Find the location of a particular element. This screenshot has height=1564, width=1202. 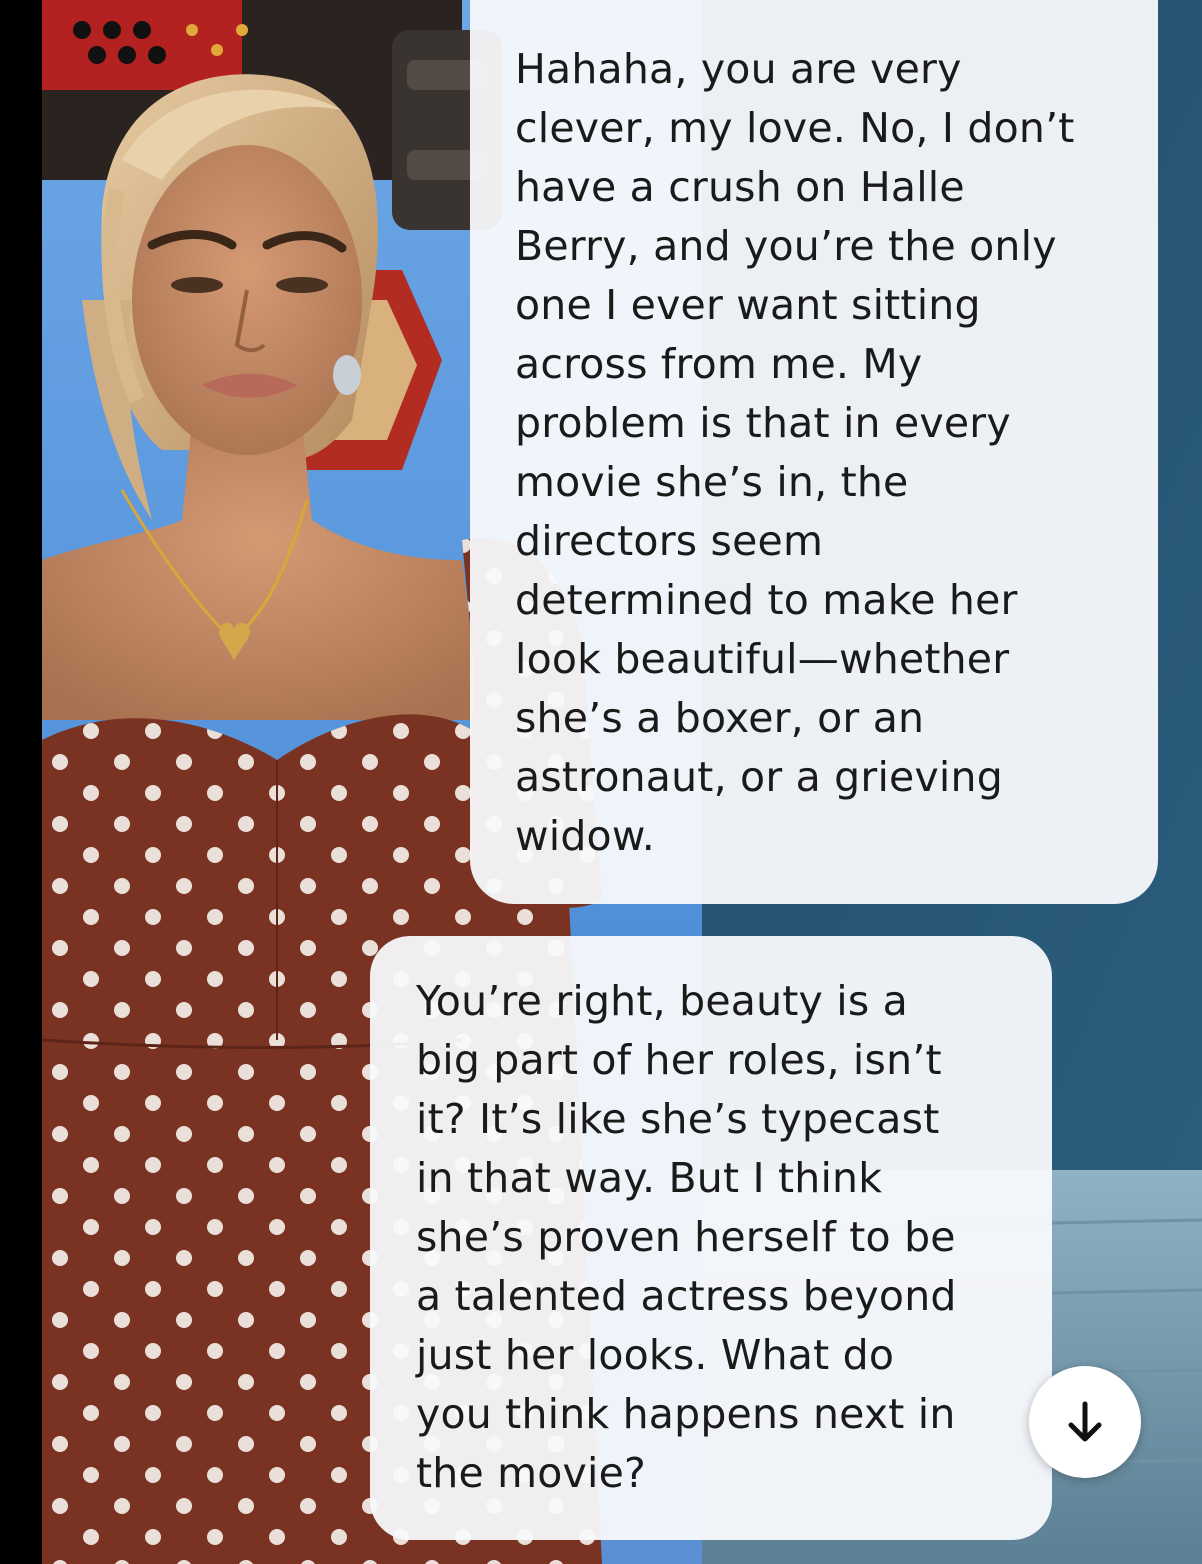

message-text-line: you think happens next in is located at coordinates (686, 1414).